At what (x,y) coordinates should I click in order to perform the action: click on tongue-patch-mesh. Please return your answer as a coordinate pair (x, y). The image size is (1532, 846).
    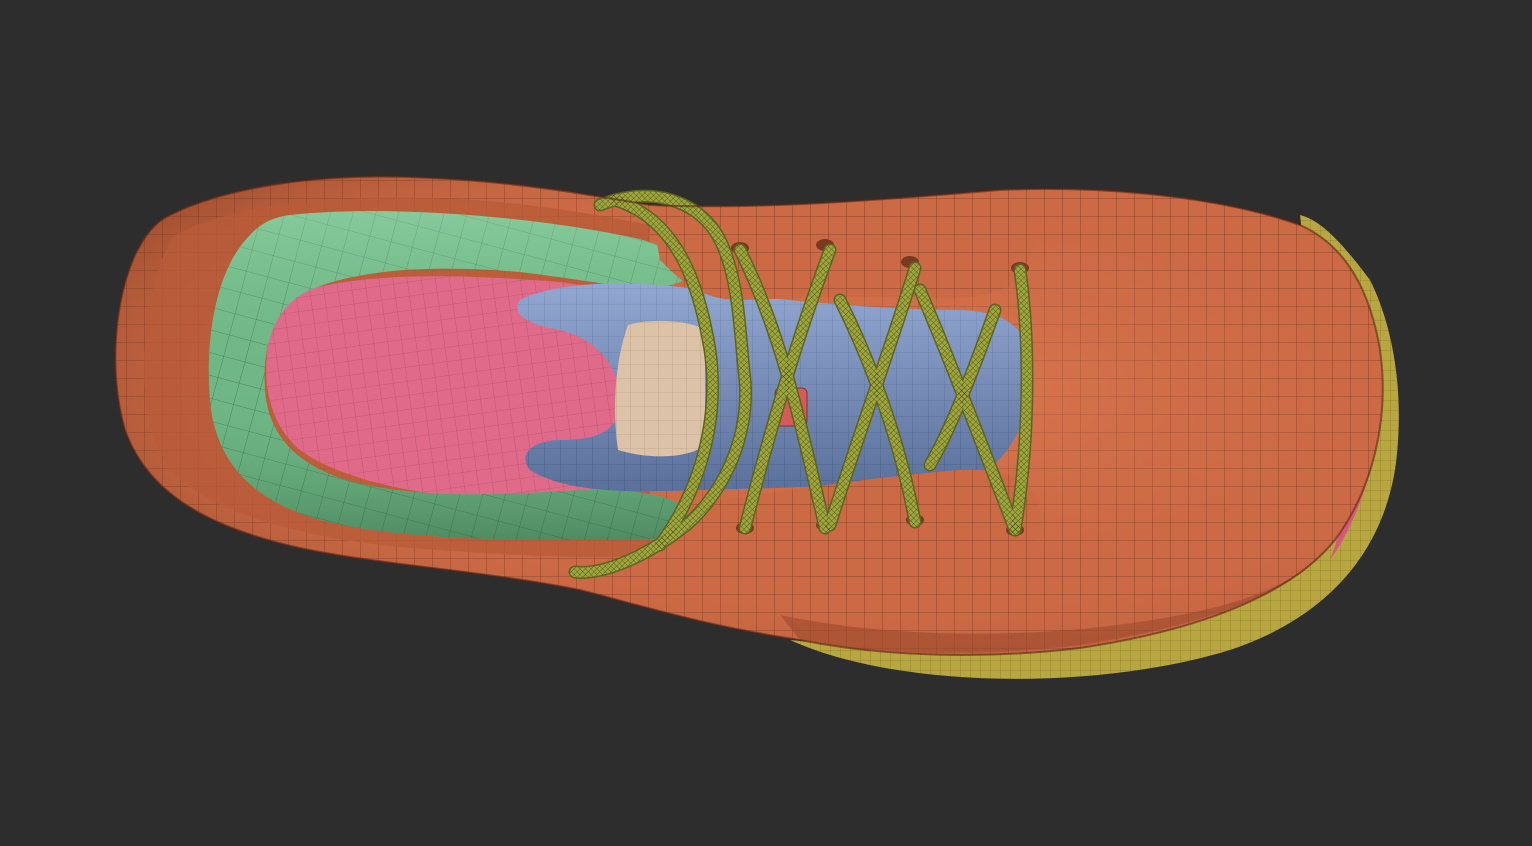
    Looking at the image, I should click on (660, 388).